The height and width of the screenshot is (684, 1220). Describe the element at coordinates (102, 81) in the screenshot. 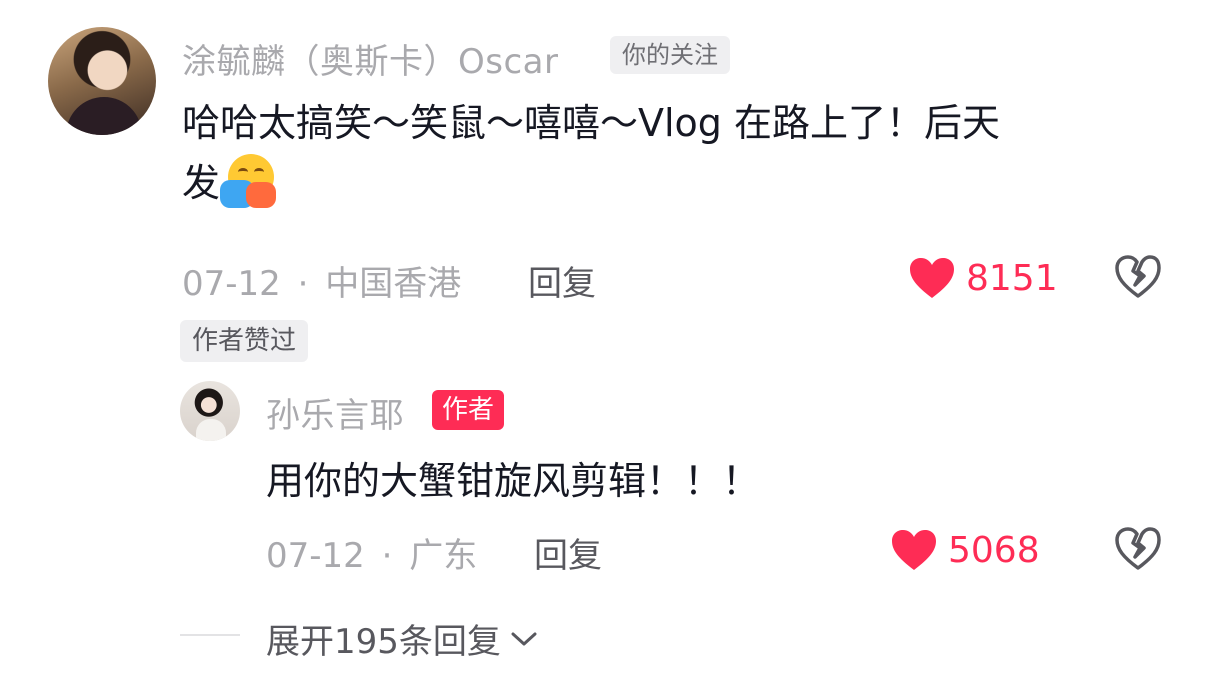

I see `avatar` at that location.